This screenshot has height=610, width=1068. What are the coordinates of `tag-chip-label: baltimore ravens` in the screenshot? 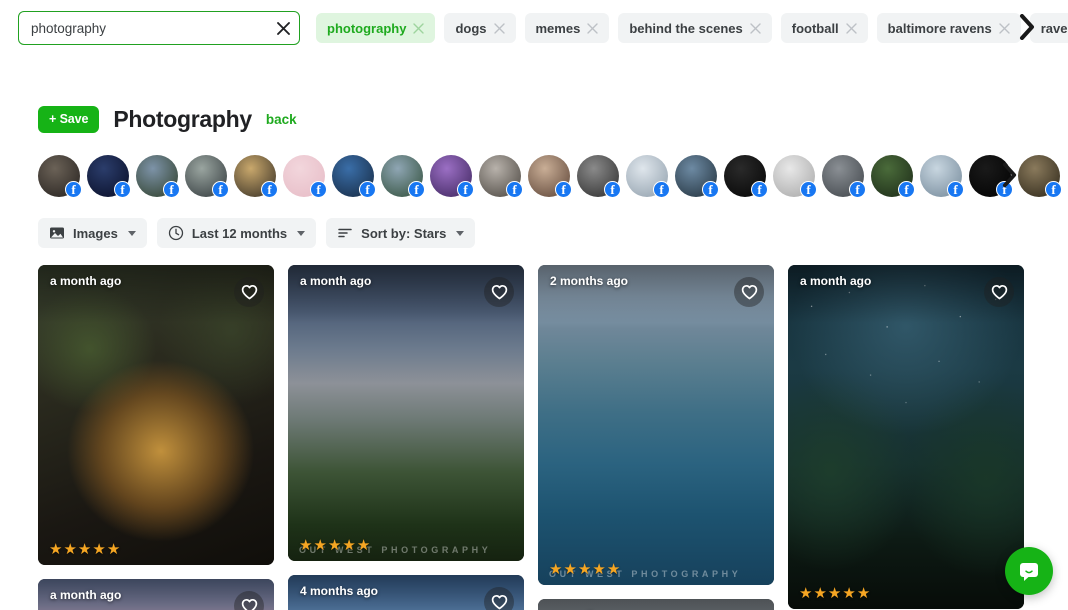 It's located at (939, 28).